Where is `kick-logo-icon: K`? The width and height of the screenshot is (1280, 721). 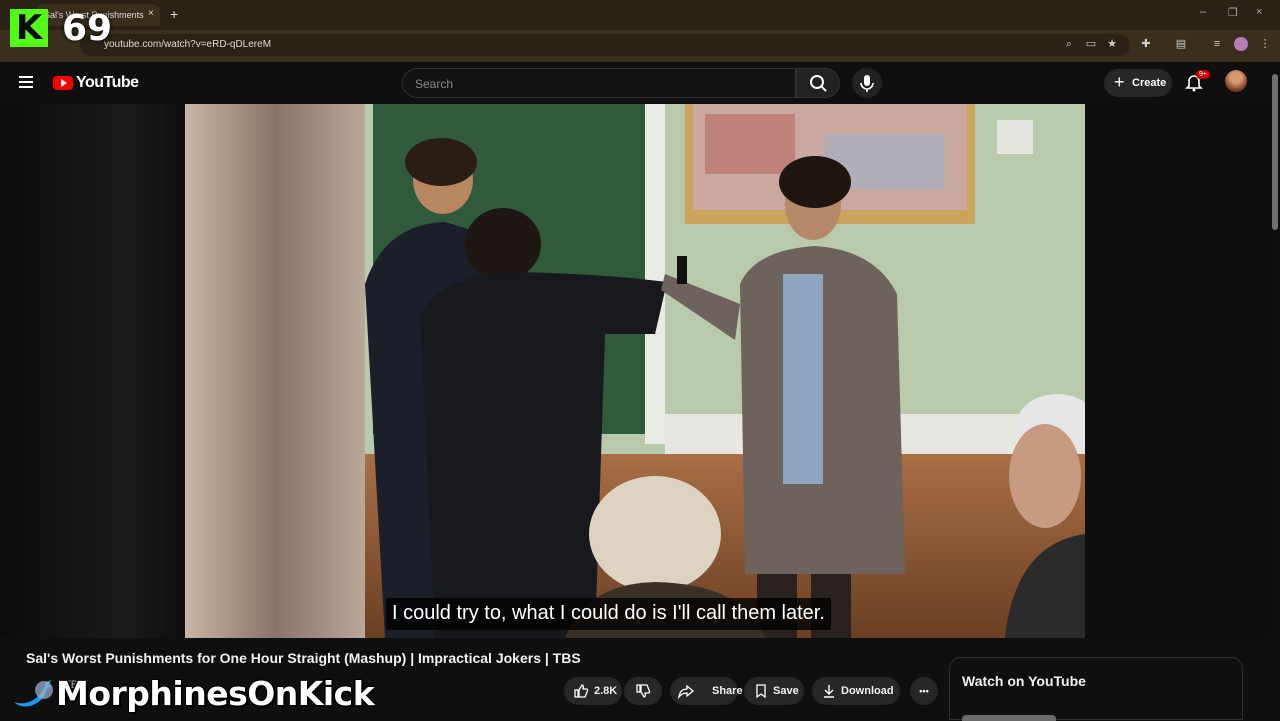 kick-logo-icon: K is located at coordinates (29, 28).